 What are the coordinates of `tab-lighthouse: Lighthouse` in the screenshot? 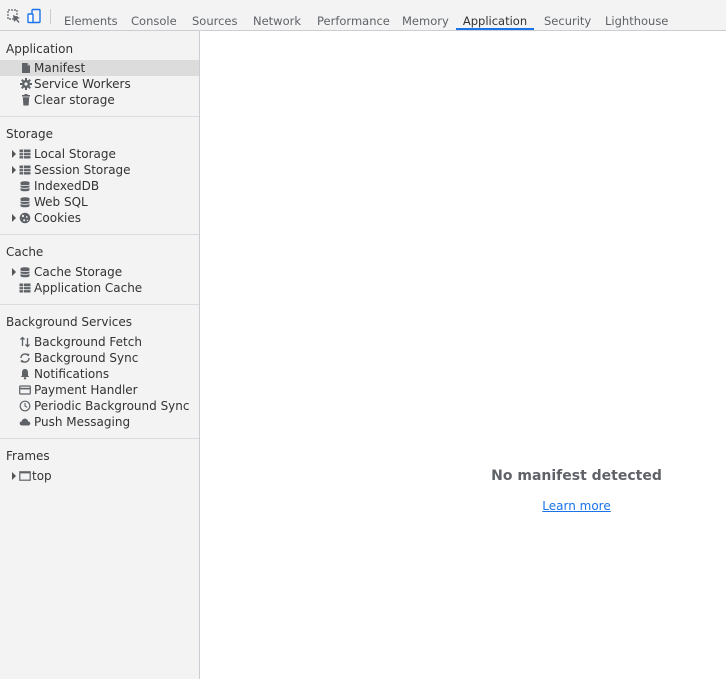 It's located at (636, 15).